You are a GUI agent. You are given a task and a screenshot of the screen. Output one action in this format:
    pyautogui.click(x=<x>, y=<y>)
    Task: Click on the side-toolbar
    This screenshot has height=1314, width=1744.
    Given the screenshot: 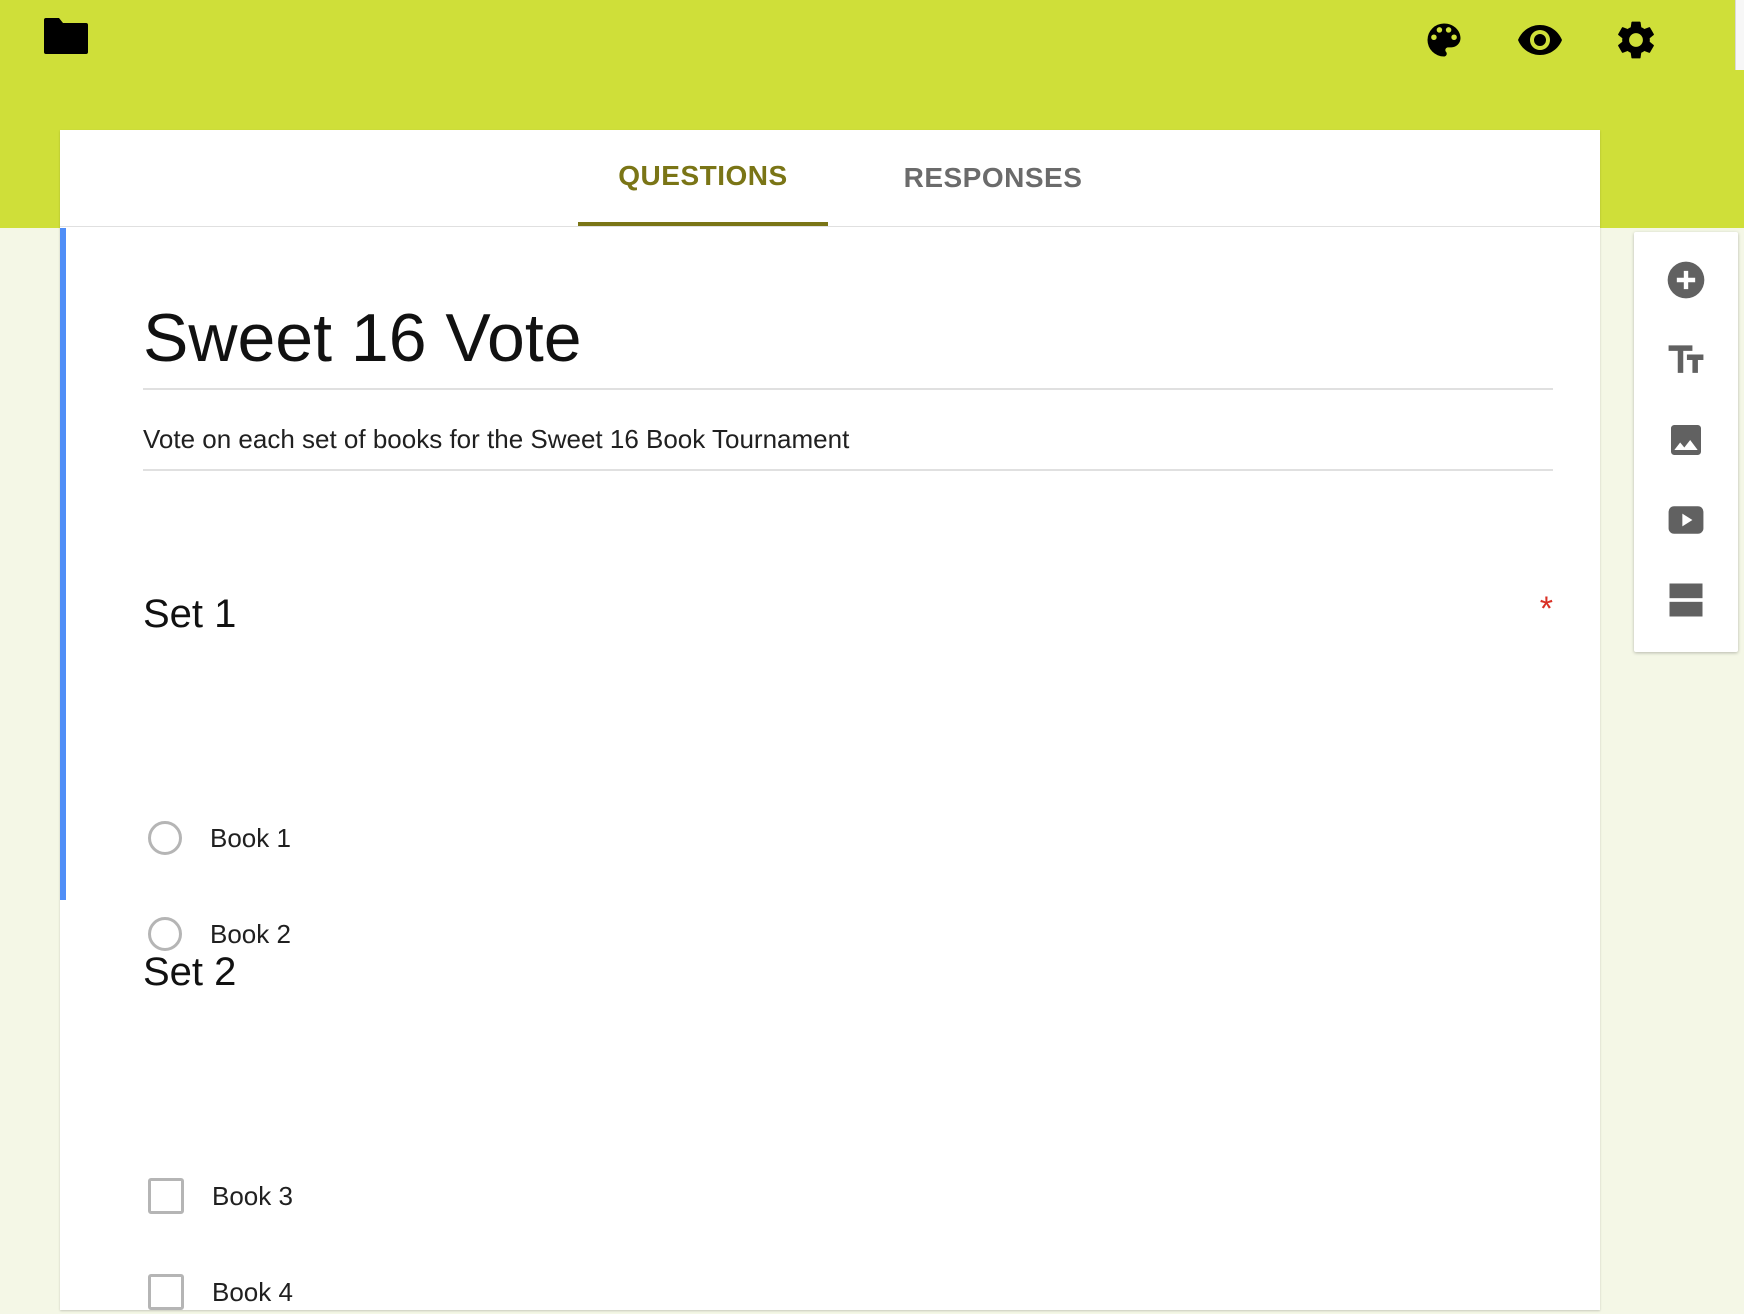 What is the action you would take?
    pyautogui.click(x=1686, y=442)
    